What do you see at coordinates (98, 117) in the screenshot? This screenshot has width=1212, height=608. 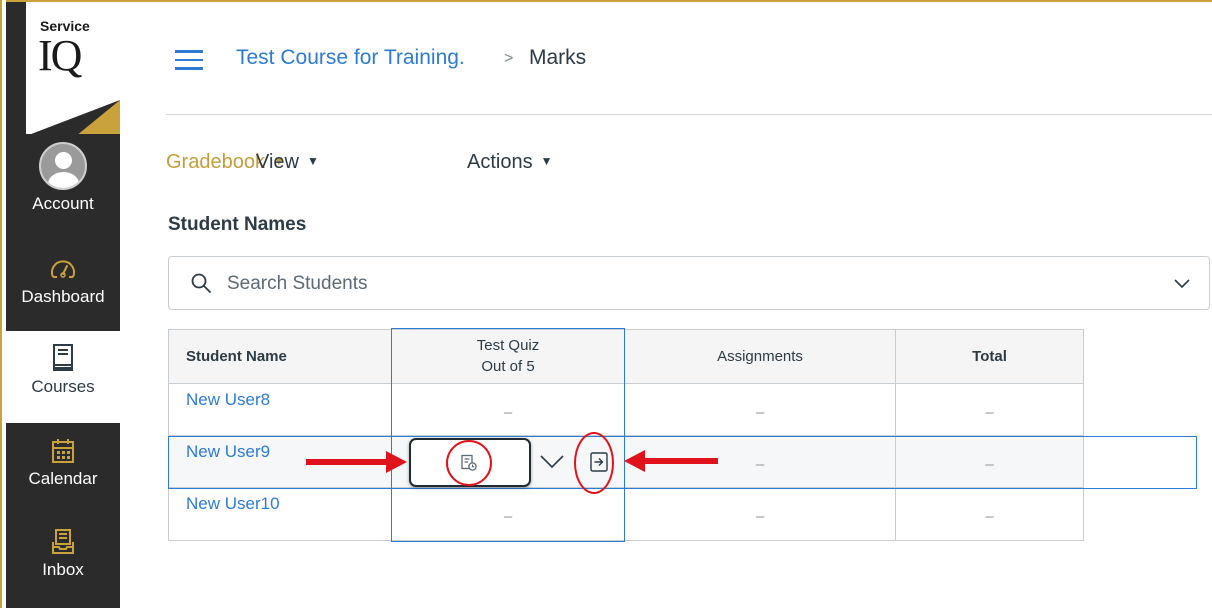 I see `logo-gold-triangle` at bounding box center [98, 117].